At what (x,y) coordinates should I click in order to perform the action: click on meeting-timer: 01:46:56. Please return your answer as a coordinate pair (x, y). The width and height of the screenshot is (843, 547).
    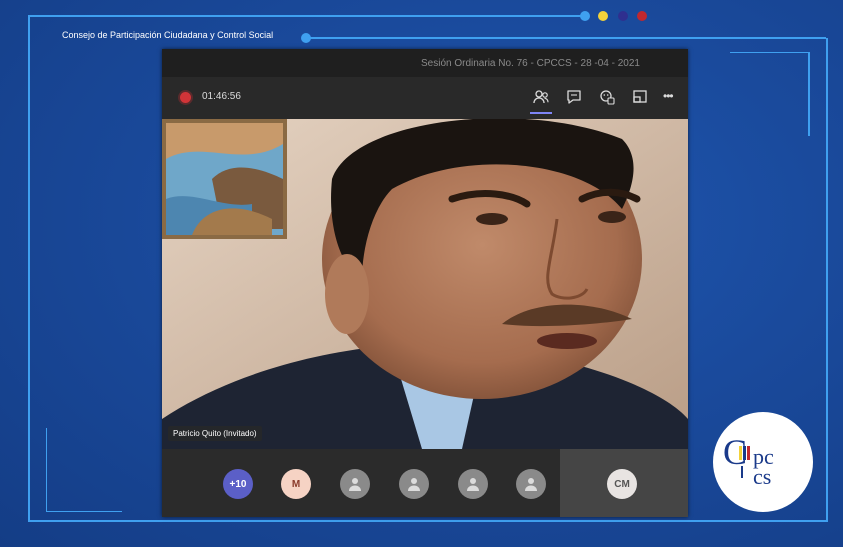
    Looking at the image, I should click on (221, 96).